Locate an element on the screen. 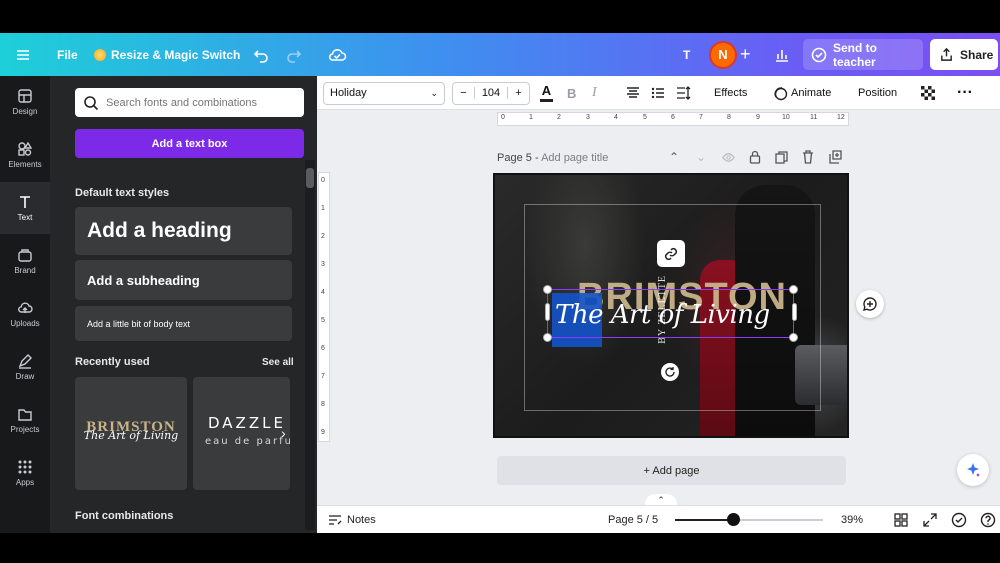 The height and width of the screenshot is (563, 1000). position-button: Position is located at coordinates (877, 93).